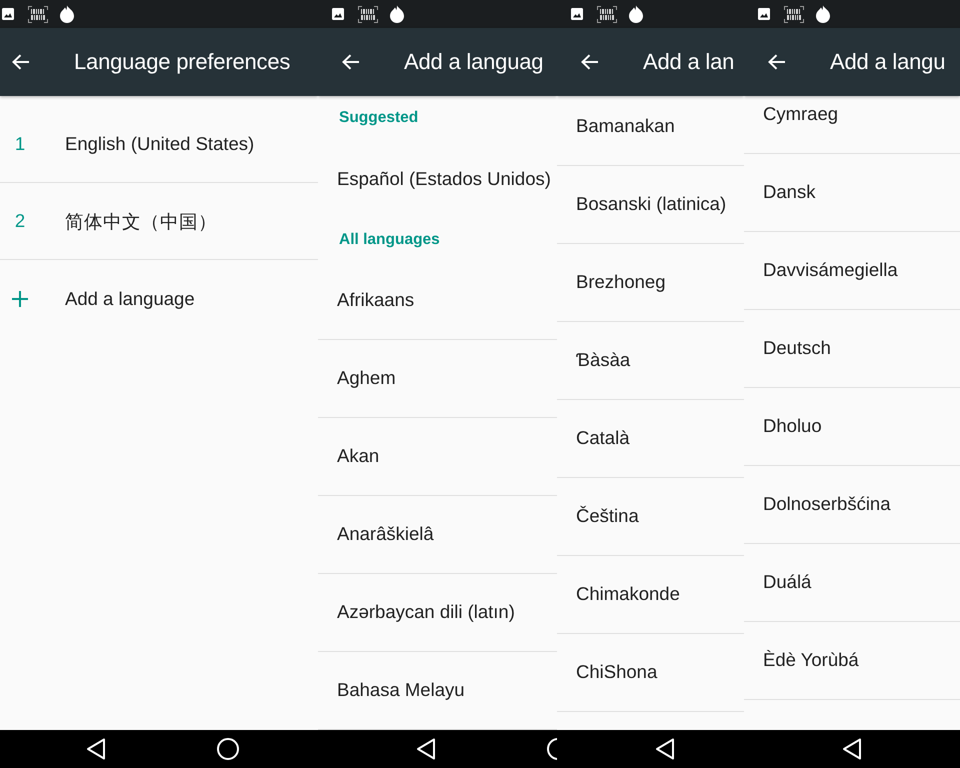 The image size is (960, 768). I want to click on language-item: Èdè Yorùbá, so click(852, 661).